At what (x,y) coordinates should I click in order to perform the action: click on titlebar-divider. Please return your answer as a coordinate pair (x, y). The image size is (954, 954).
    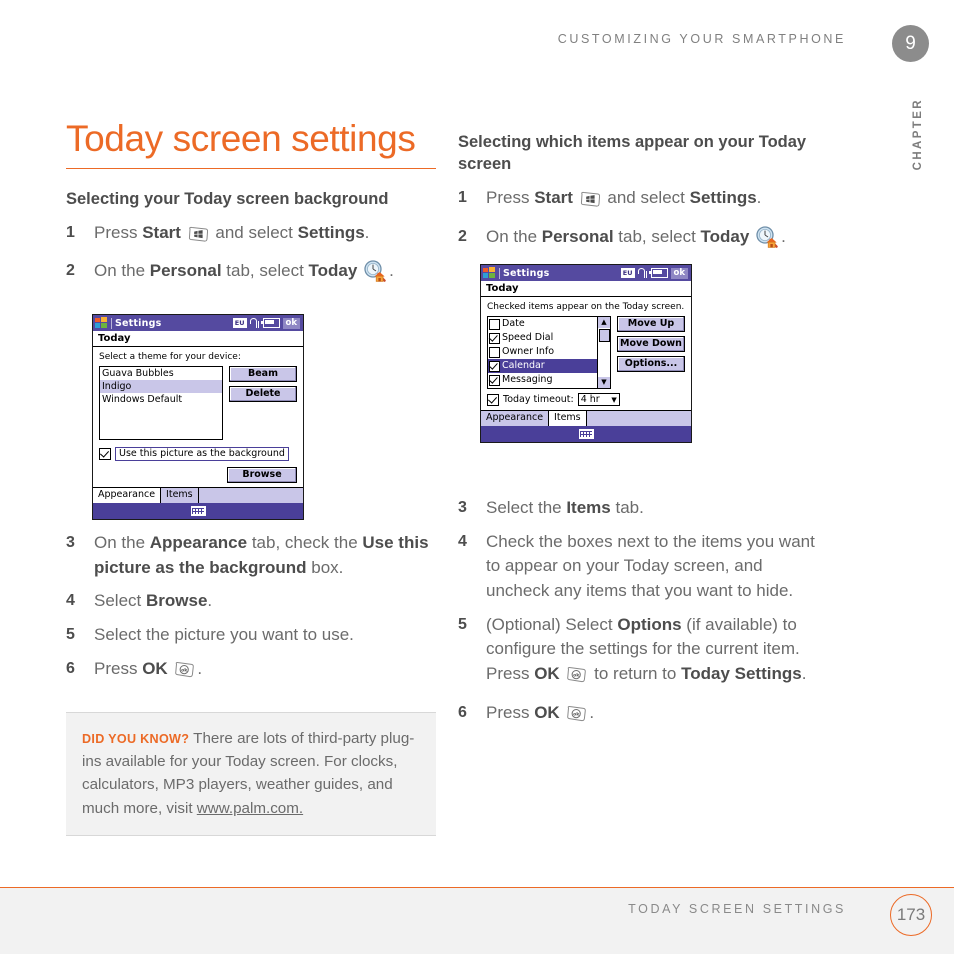
    Looking at the image, I should click on (499, 273).